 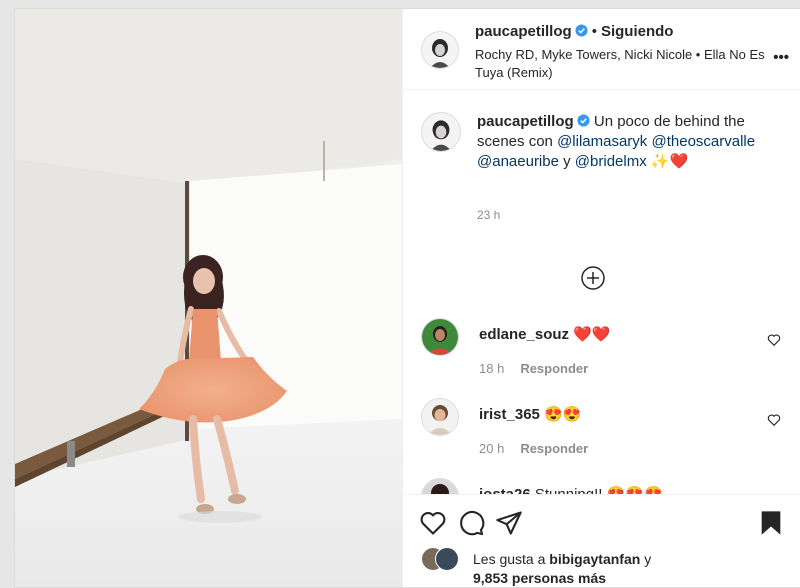 I want to click on comment-item: edlane_souz ❤️❤️ 18 h Responder, so click(x=601, y=348).